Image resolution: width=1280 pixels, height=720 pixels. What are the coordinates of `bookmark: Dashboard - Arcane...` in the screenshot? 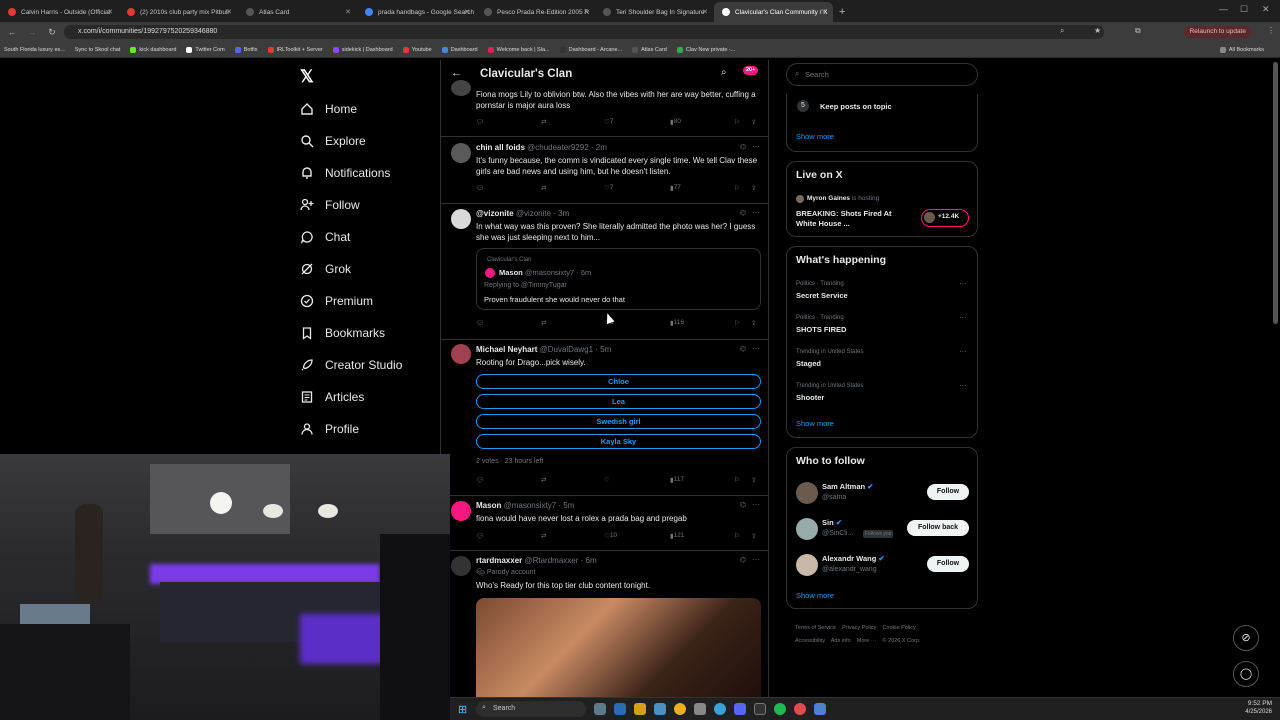 It's located at (590, 49).